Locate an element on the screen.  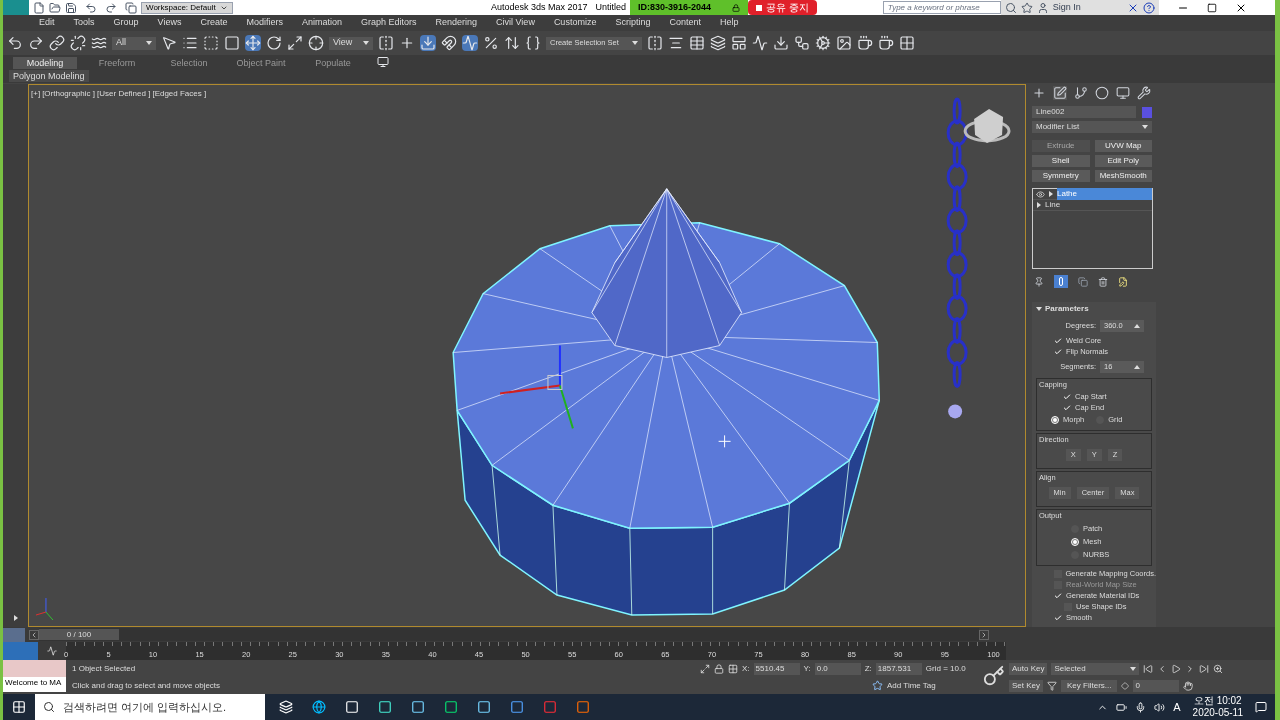
zoom-icon is located at coordinates (1218, 668).